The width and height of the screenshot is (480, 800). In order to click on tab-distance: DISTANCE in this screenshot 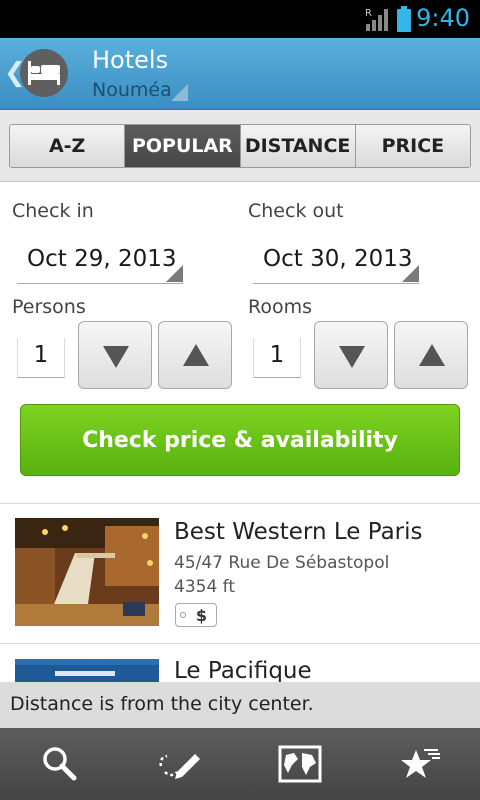, I will do `click(298, 146)`.